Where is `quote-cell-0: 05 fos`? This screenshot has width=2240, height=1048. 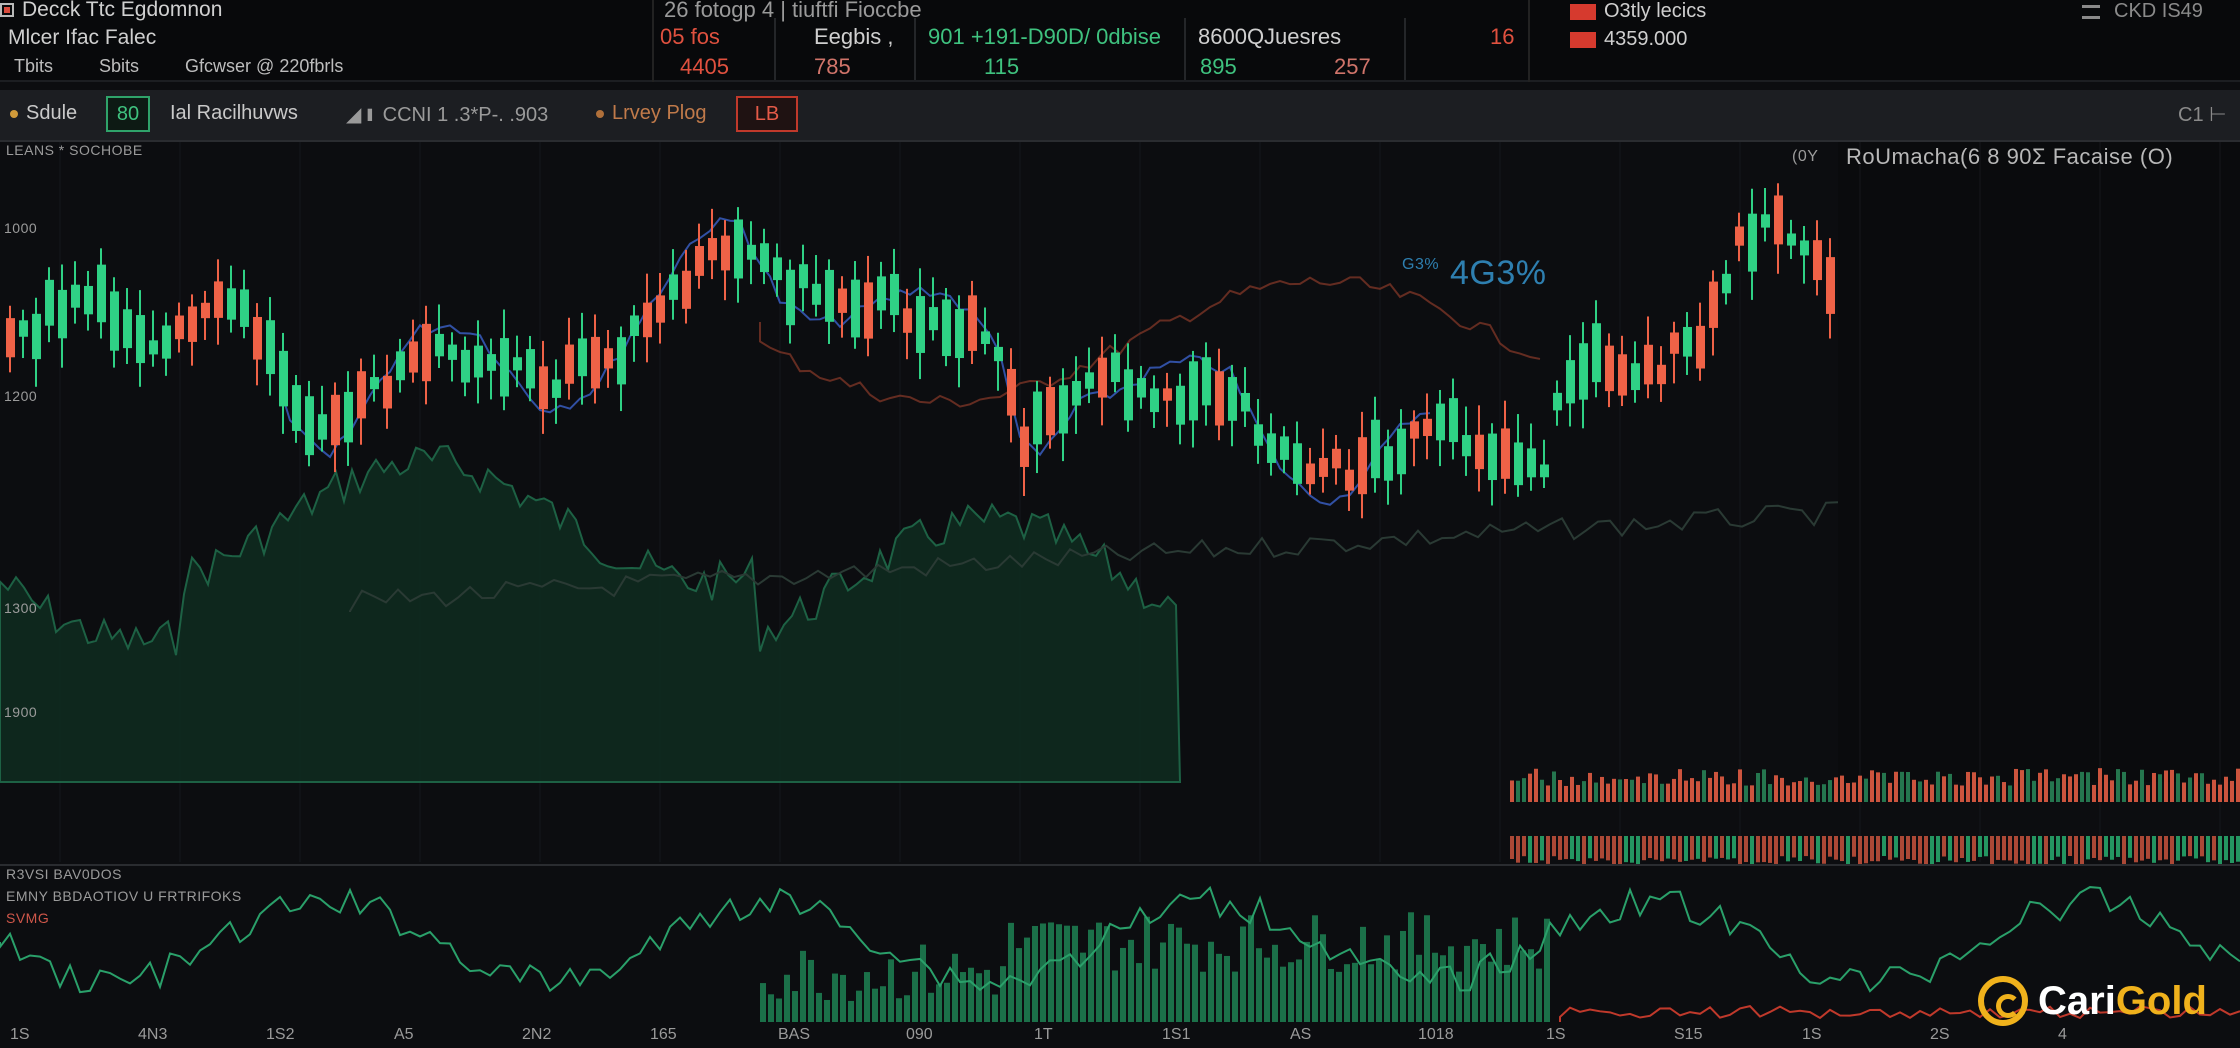 quote-cell-0: 05 fos is located at coordinates (690, 37).